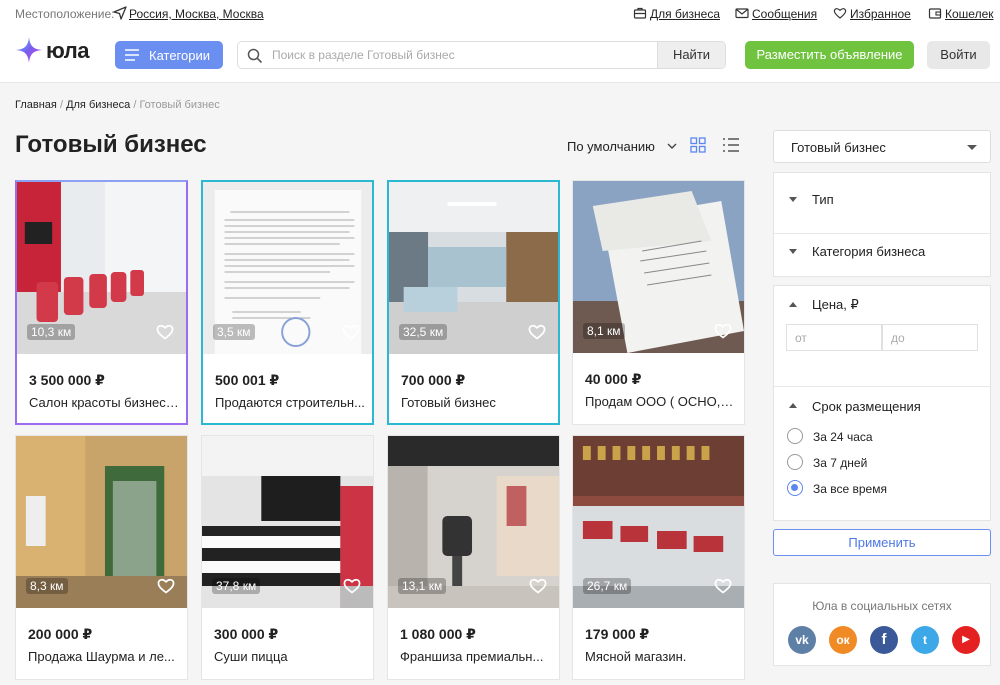 The height and width of the screenshot is (685, 1000). What do you see at coordinates (67, 380) in the screenshot?
I see `listing-price: 3 500 000 ₽` at bounding box center [67, 380].